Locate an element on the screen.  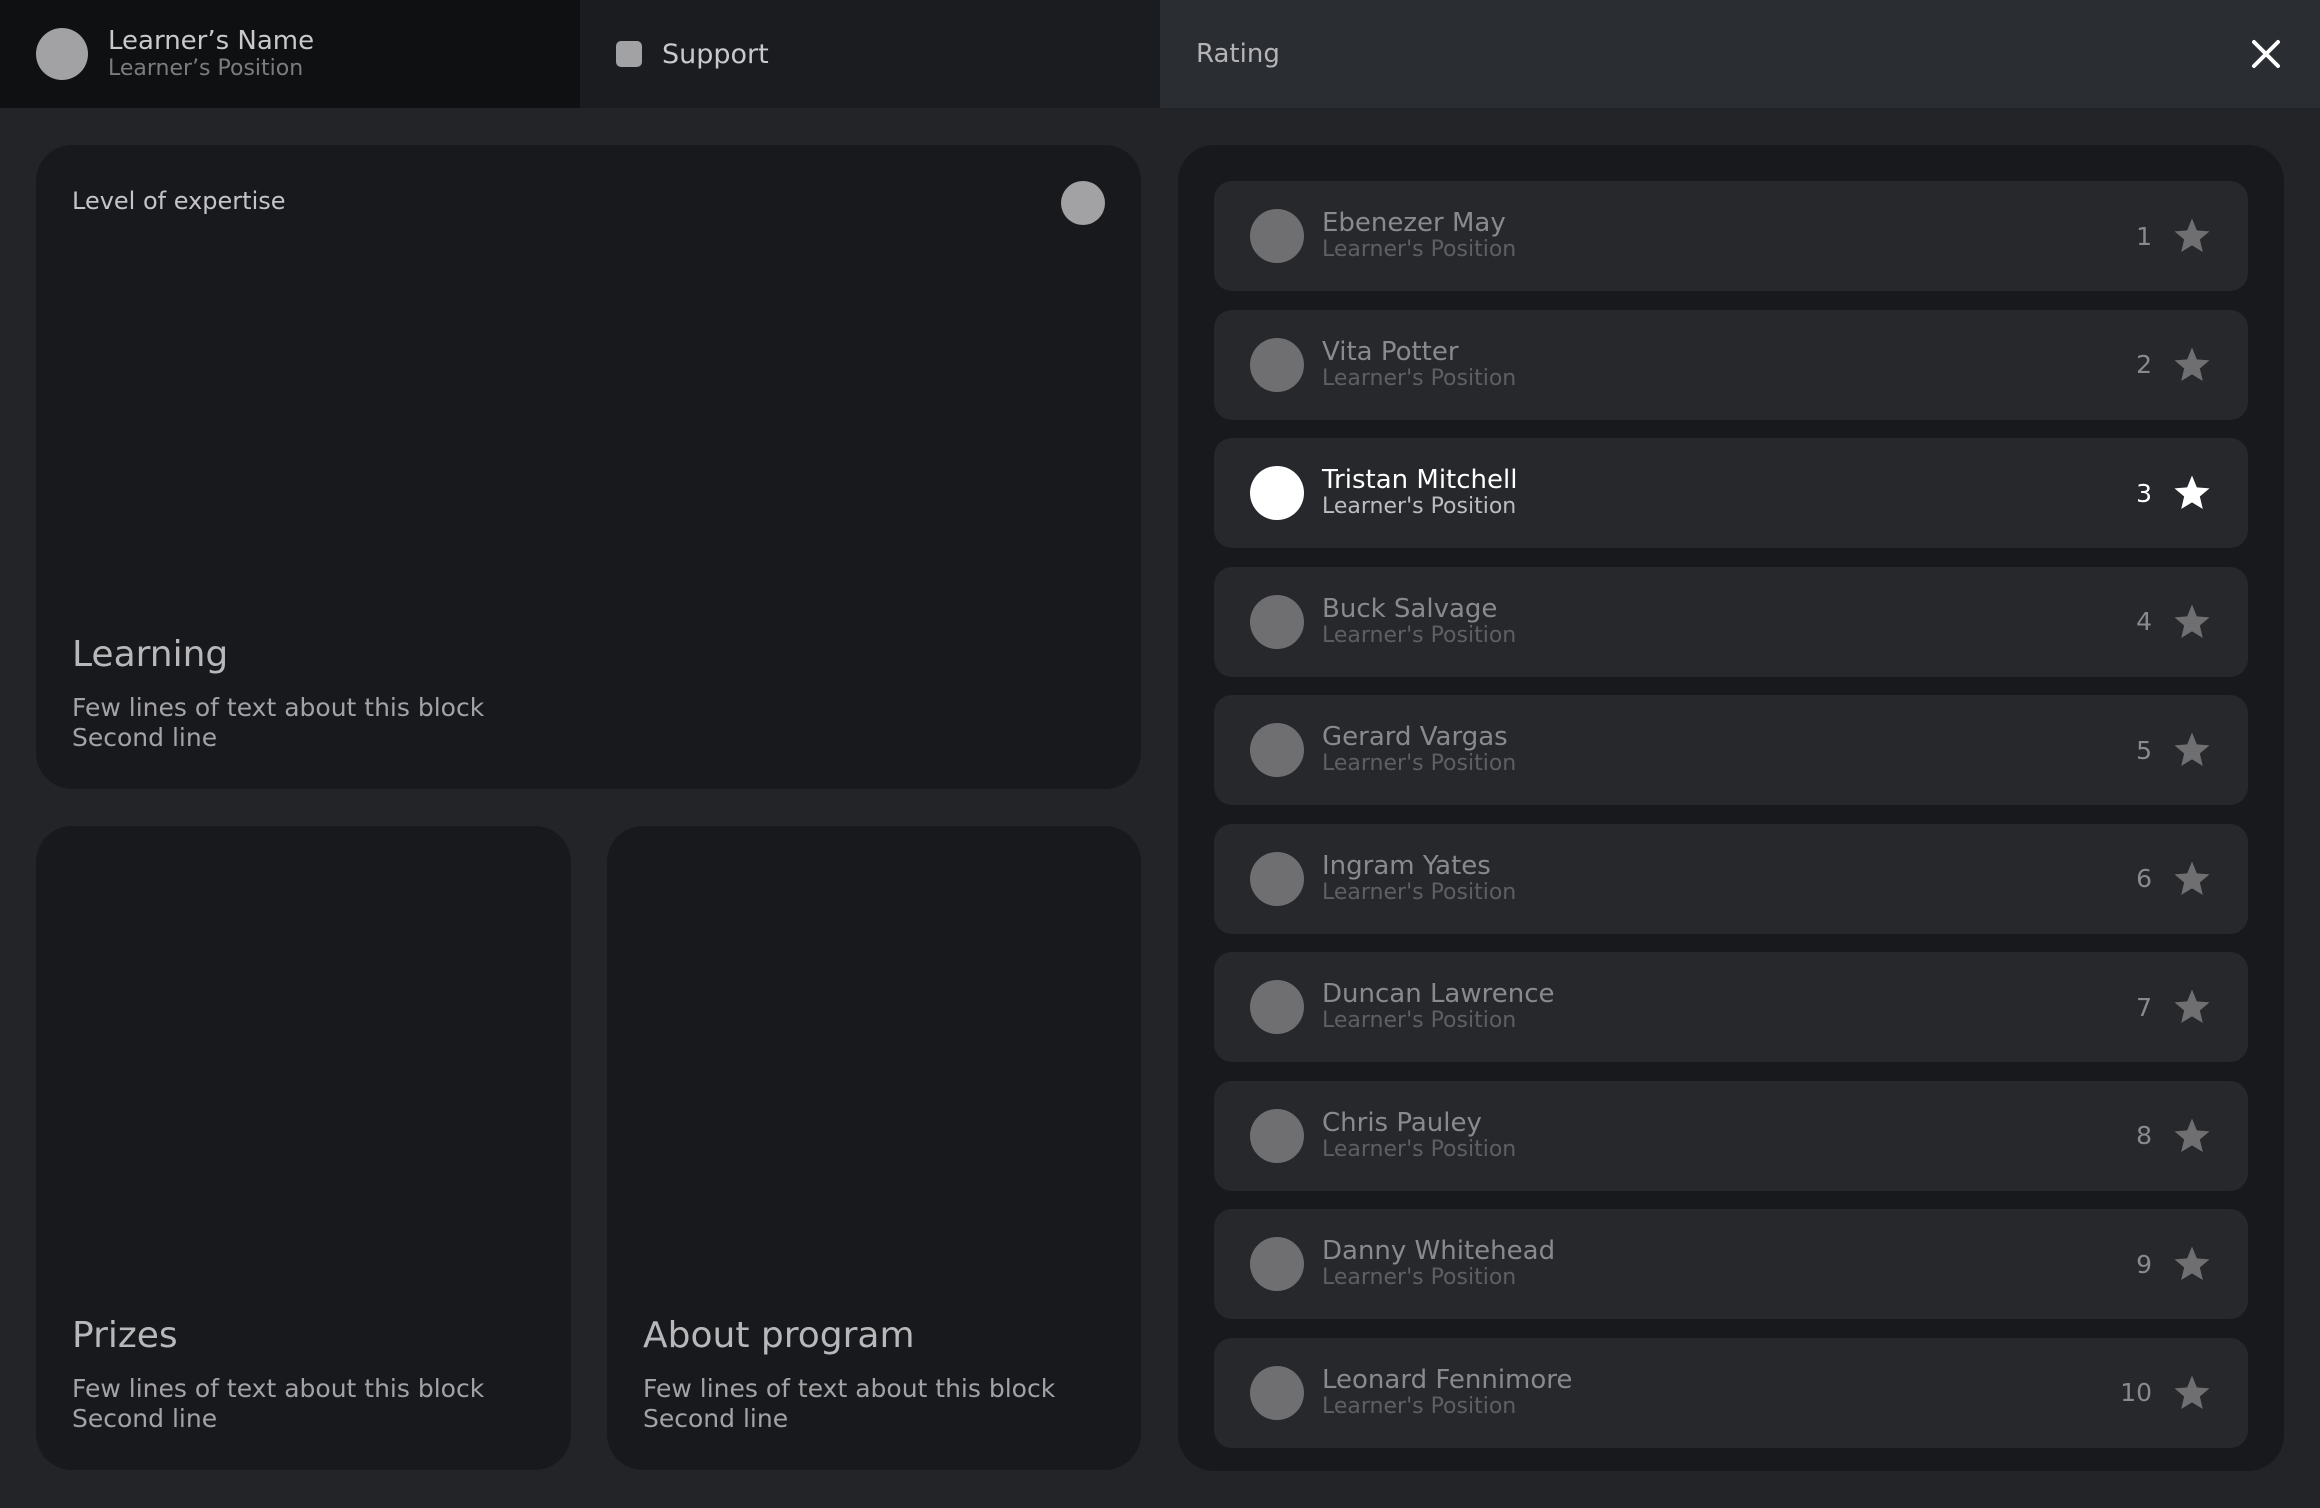
rating-row-text: Ebenezer May Learner's Position is located at coordinates (1419, 236).